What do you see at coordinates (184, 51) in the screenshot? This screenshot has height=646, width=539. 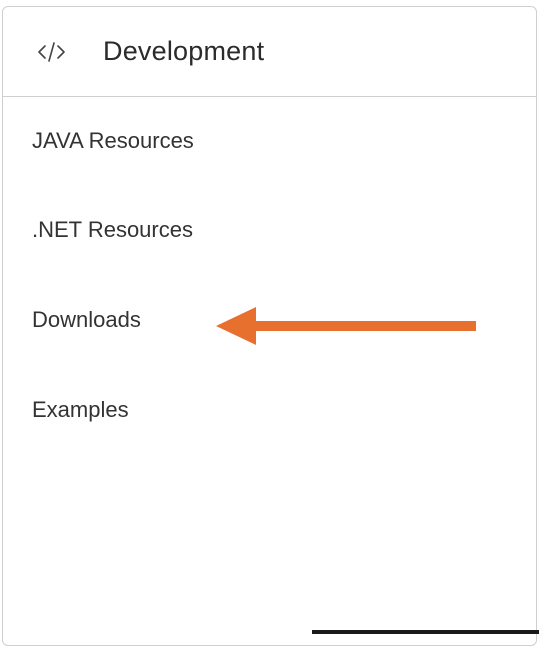 I see `panel-title: Development` at bounding box center [184, 51].